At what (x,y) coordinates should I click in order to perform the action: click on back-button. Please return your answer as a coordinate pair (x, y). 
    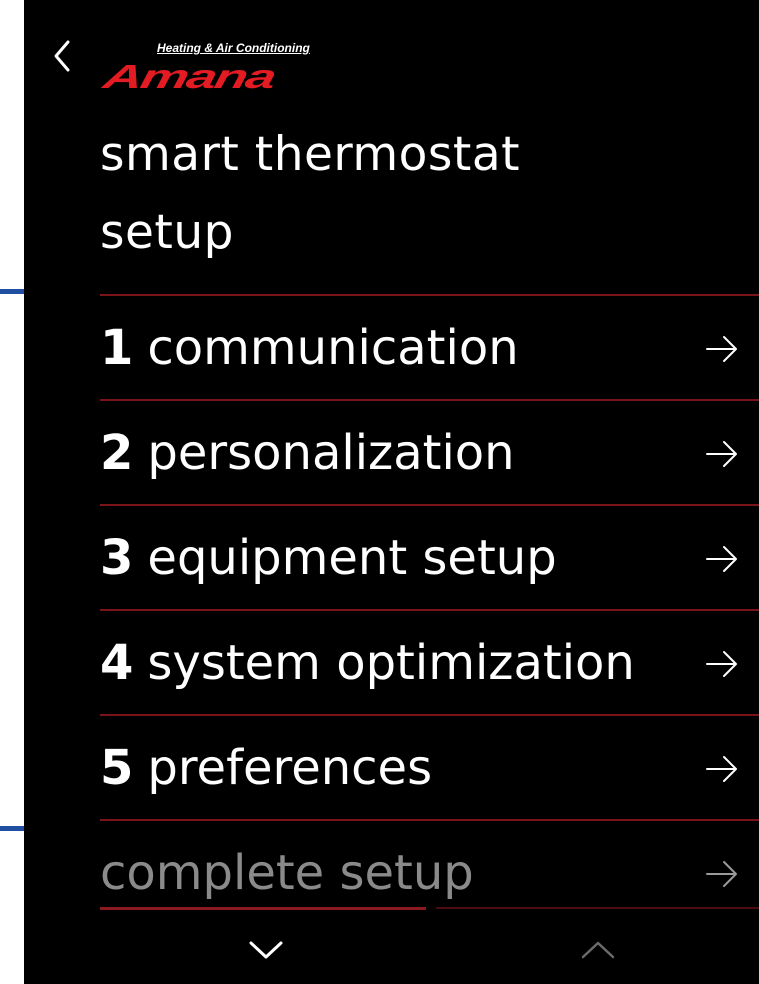
    Looking at the image, I should click on (64, 56).